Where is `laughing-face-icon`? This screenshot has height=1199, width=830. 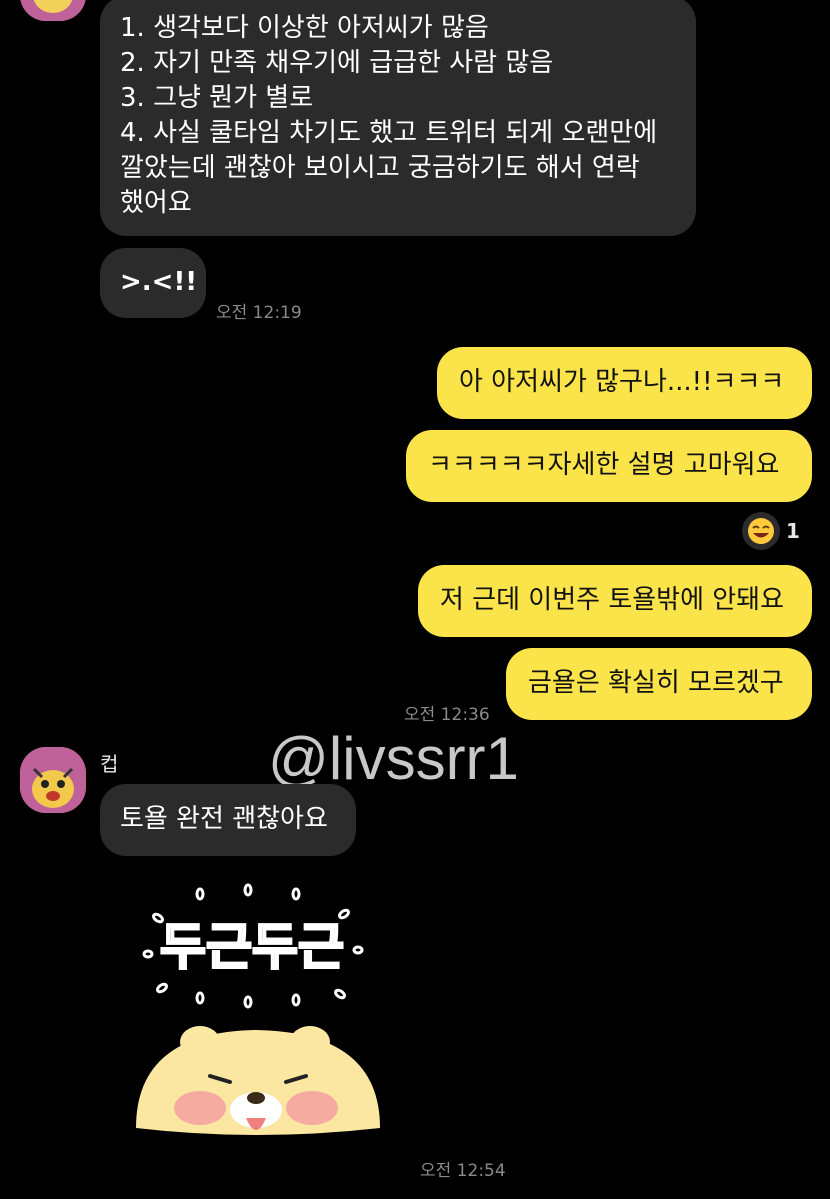 laughing-face-icon is located at coordinates (761, 531).